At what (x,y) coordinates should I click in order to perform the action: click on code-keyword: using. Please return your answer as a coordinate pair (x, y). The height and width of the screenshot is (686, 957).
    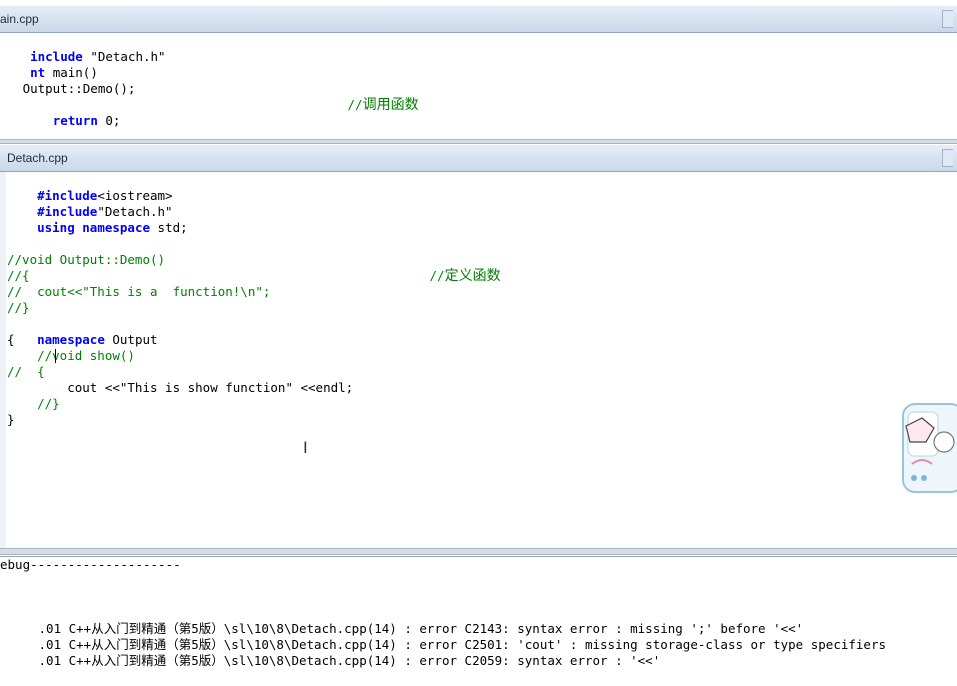
    Looking at the image, I should click on (56, 227).